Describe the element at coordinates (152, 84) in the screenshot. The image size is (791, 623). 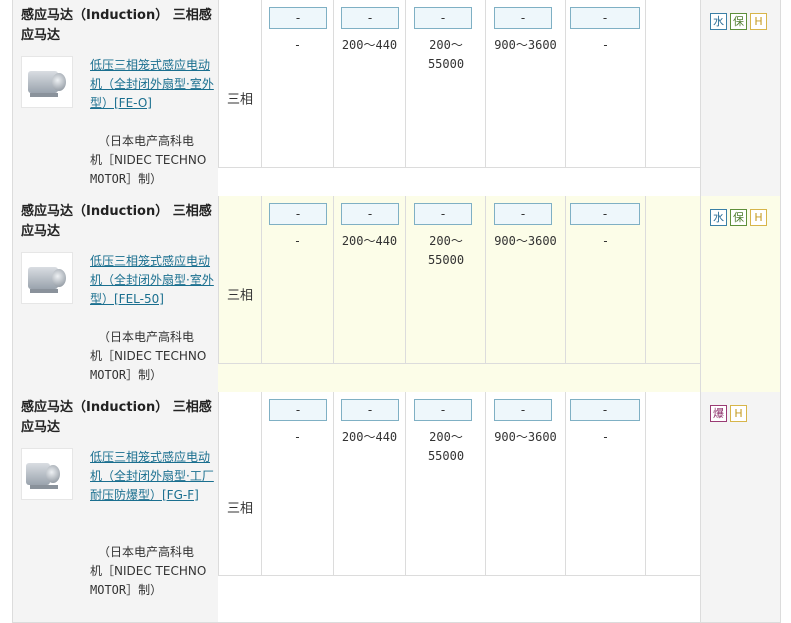
I see `product-link: 低压三相笼式感应电动机（全封闭外扇型·室外型）[FE-O]` at that location.